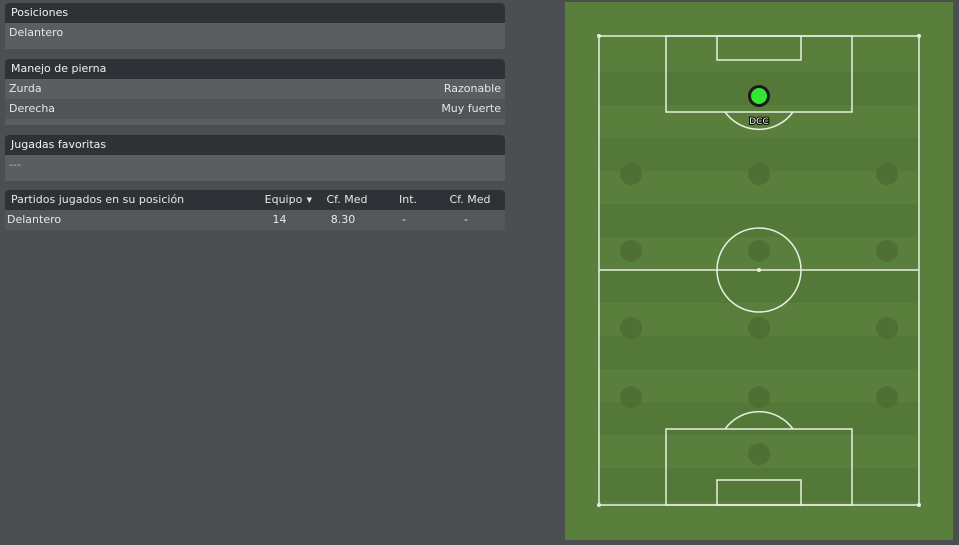  Describe the element at coordinates (404, 219) in the screenshot. I see `row-international: -` at that location.